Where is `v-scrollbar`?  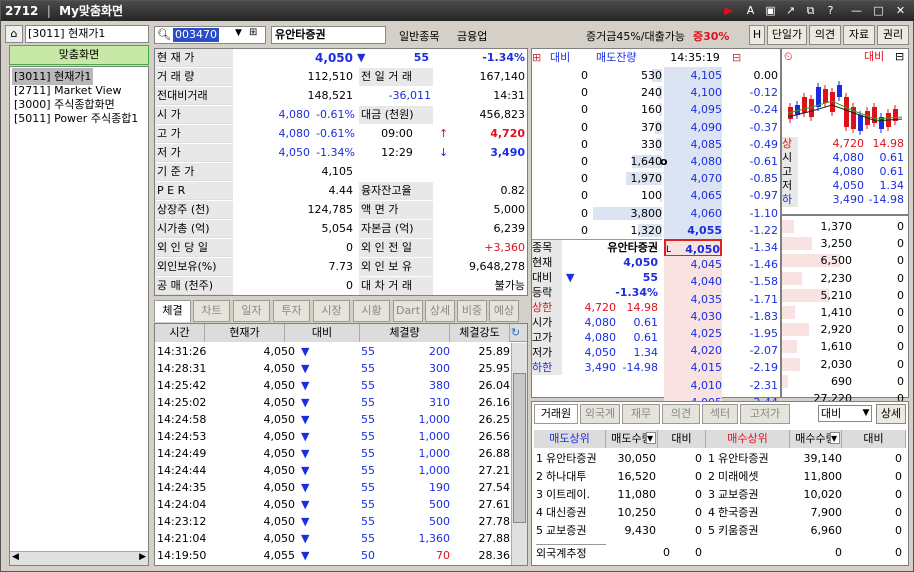 v-scrollbar is located at coordinates (519, 454).